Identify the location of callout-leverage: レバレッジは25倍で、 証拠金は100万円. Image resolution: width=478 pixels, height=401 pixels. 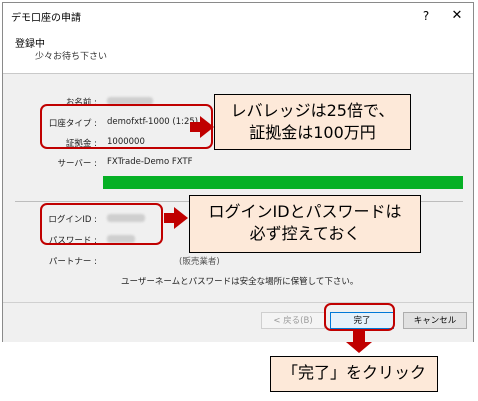
(312, 122).